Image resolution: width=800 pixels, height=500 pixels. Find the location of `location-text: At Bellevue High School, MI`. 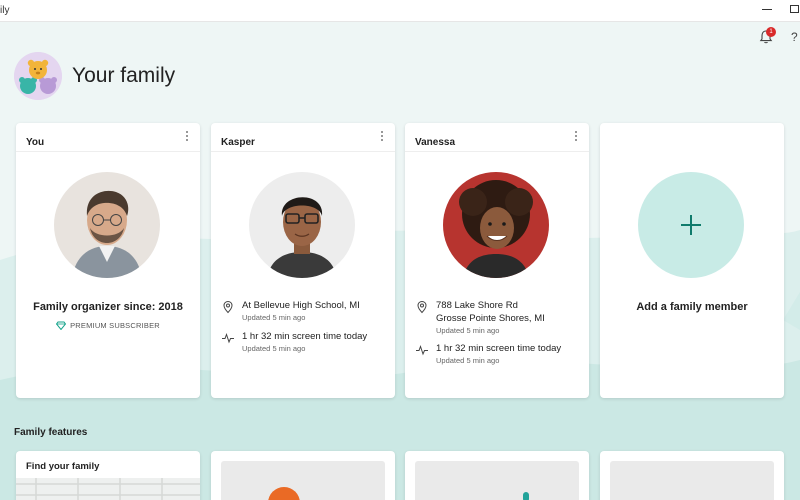

location-text: At Bellevue High School, MI is located at coordinates (301, 305).